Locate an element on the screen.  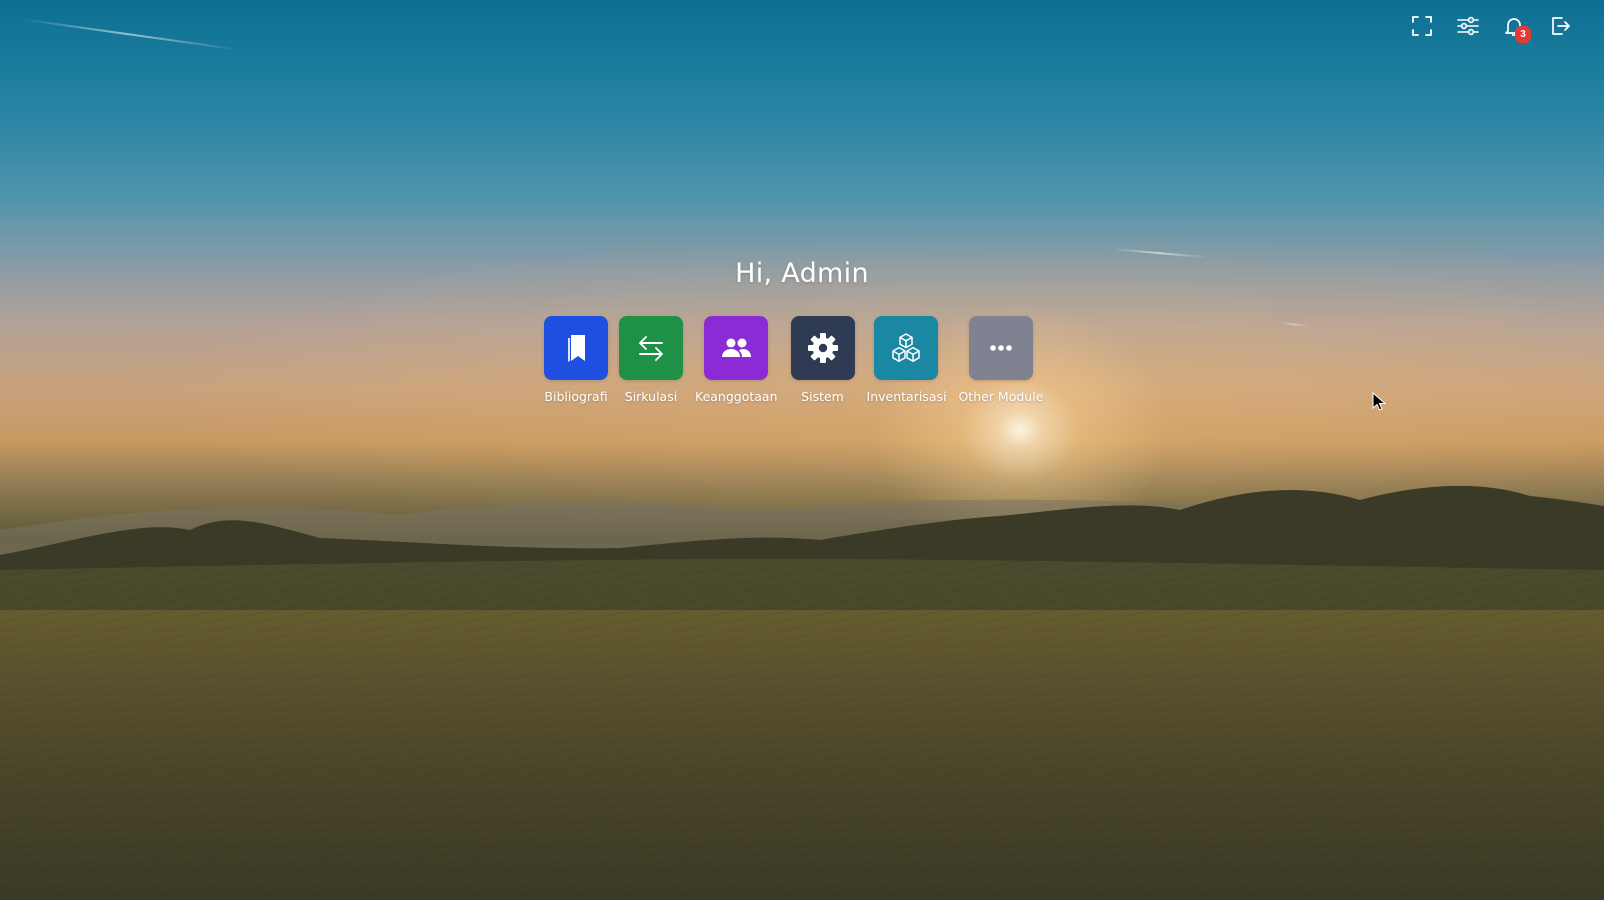
module-bibliografi: Bibliografi is located at coordinates (576, 360).